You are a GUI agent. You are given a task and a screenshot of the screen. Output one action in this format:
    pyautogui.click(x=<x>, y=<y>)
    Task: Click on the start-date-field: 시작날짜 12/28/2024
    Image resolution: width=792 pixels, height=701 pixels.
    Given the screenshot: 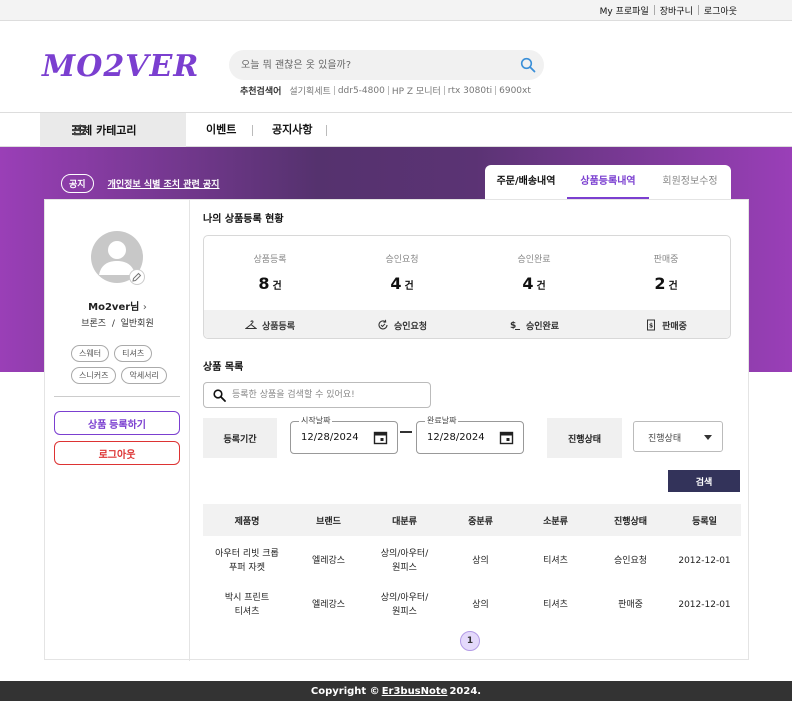 What is the action you would take?
    pyautogui.click(x=344, y=434)
    